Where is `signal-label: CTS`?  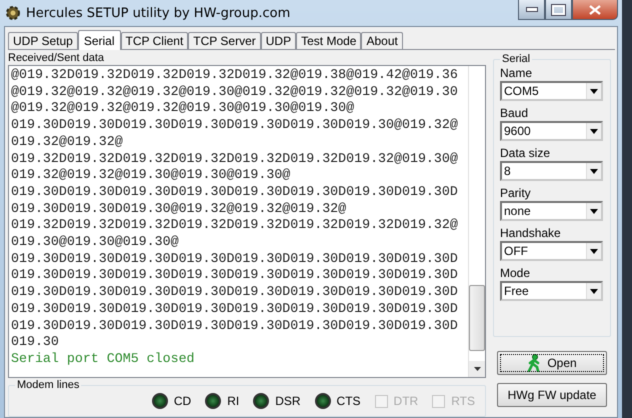 signal-label: CTS is located at coordinates (348, 401).